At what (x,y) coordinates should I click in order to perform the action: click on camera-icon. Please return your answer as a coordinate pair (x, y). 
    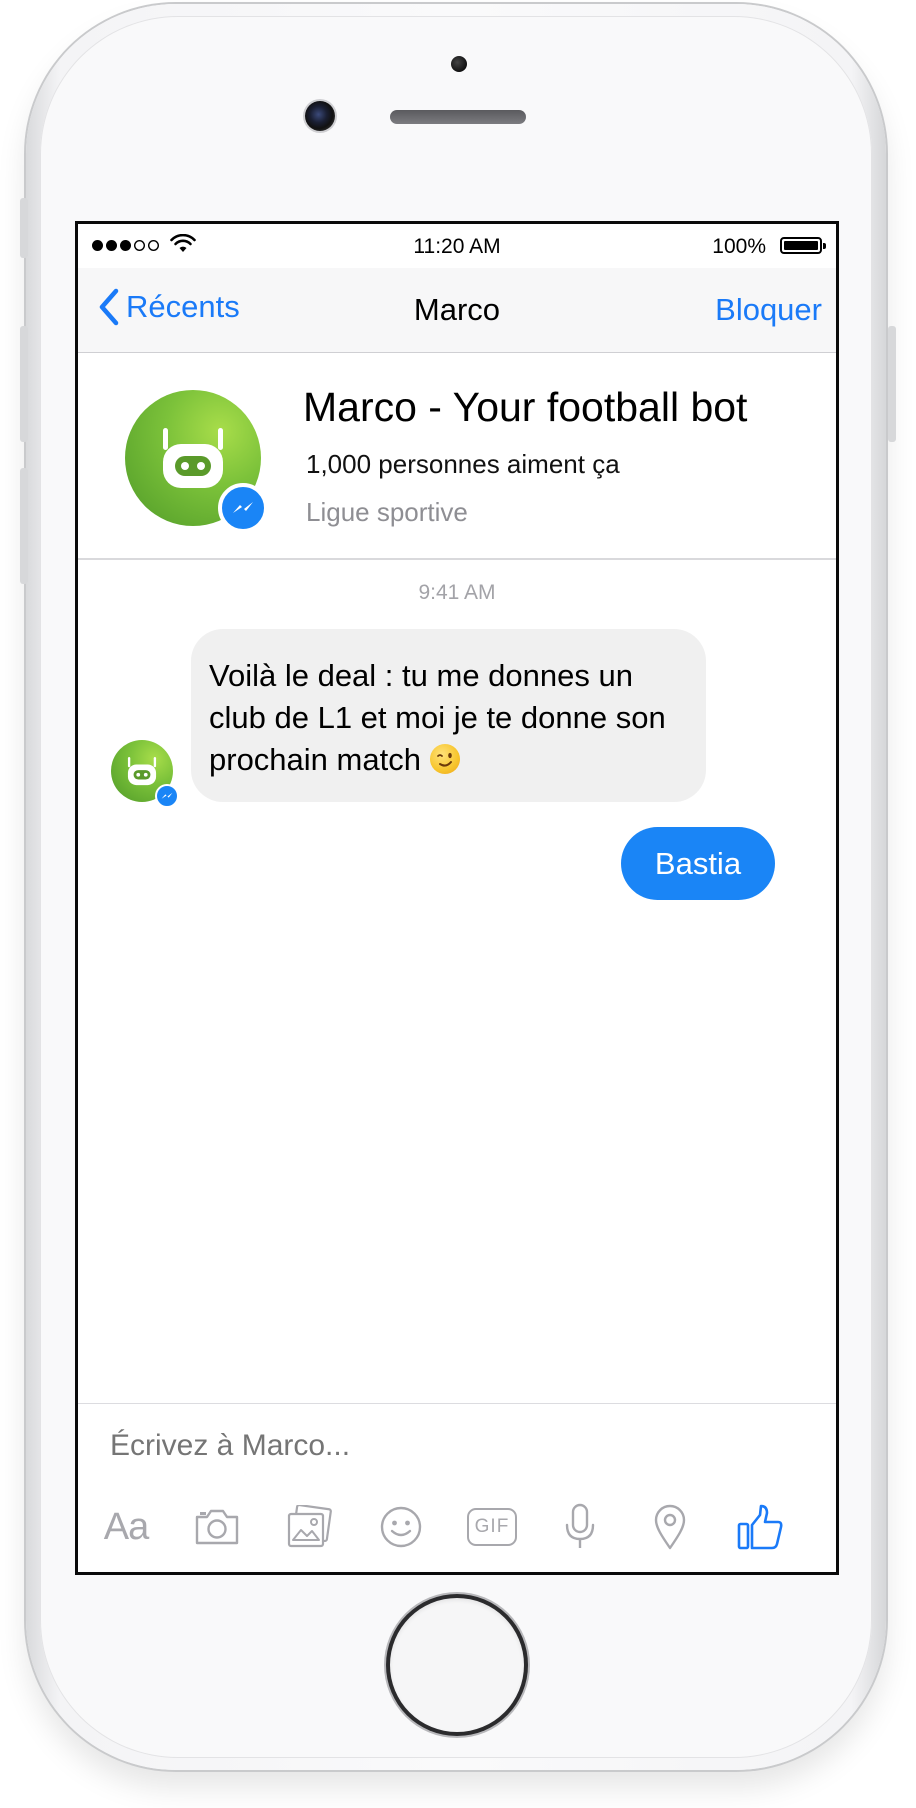
    Looking at the image, I should click on (217, 1527).